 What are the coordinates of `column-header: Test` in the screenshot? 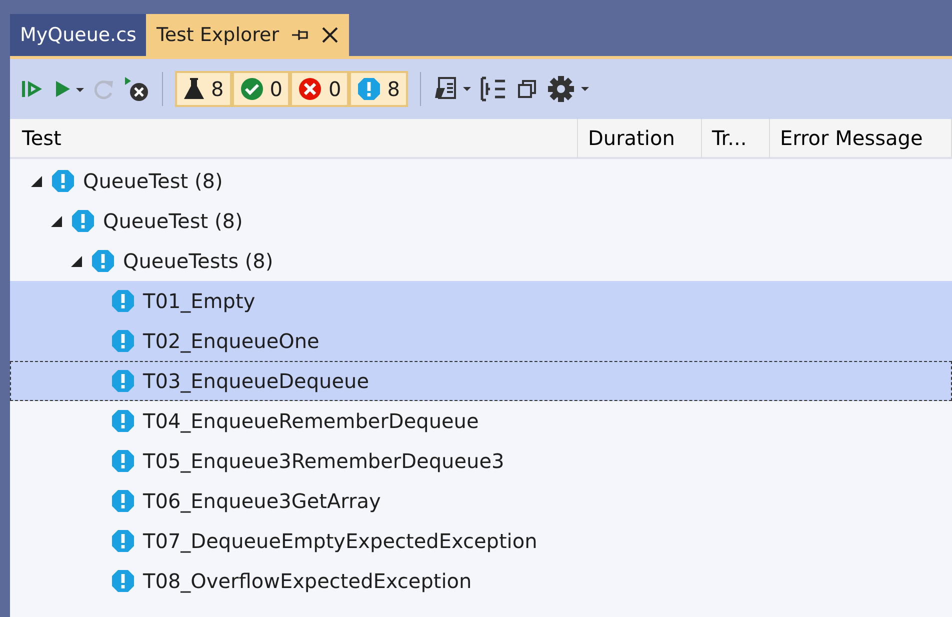 It's located at (294, 138).